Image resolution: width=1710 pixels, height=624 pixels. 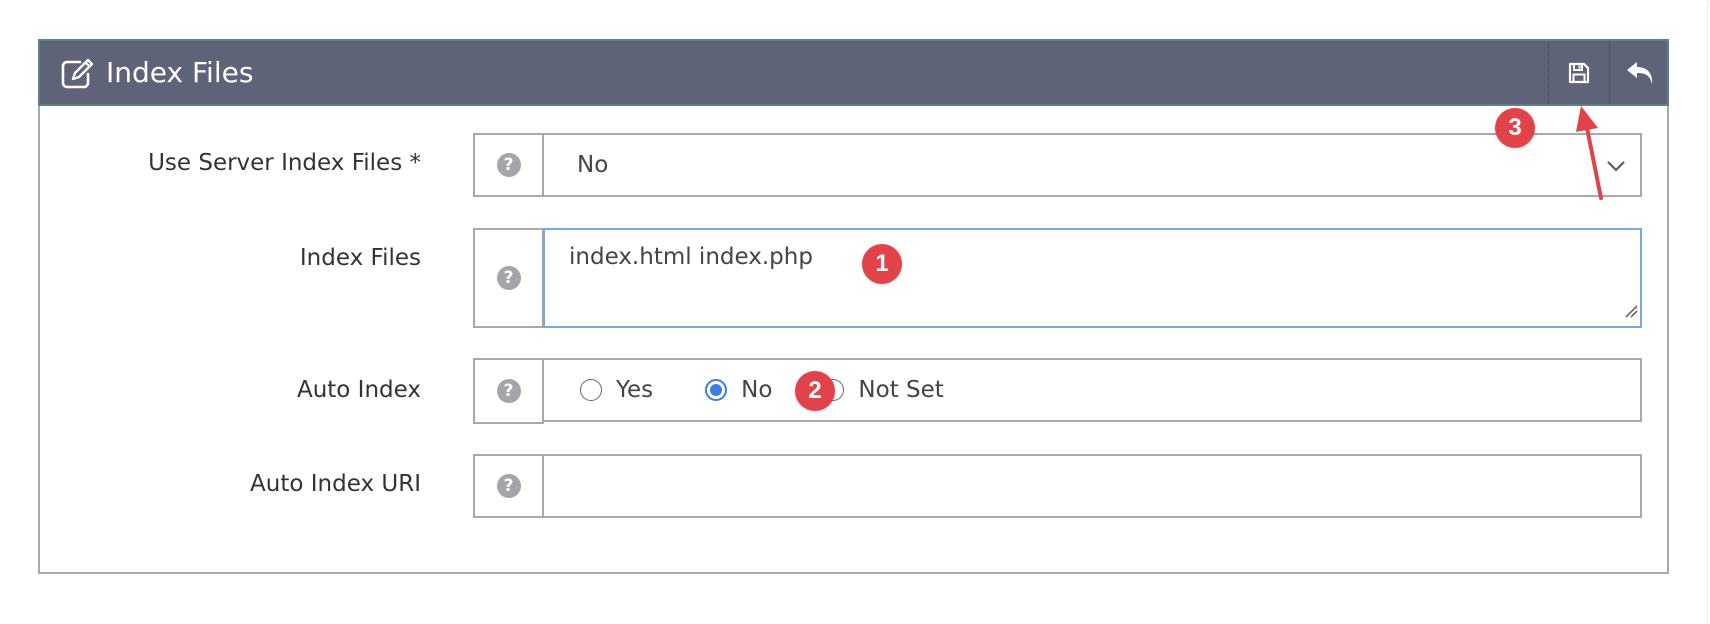 I want to click on resize-handle-icon, so click(x=1631, y=311).